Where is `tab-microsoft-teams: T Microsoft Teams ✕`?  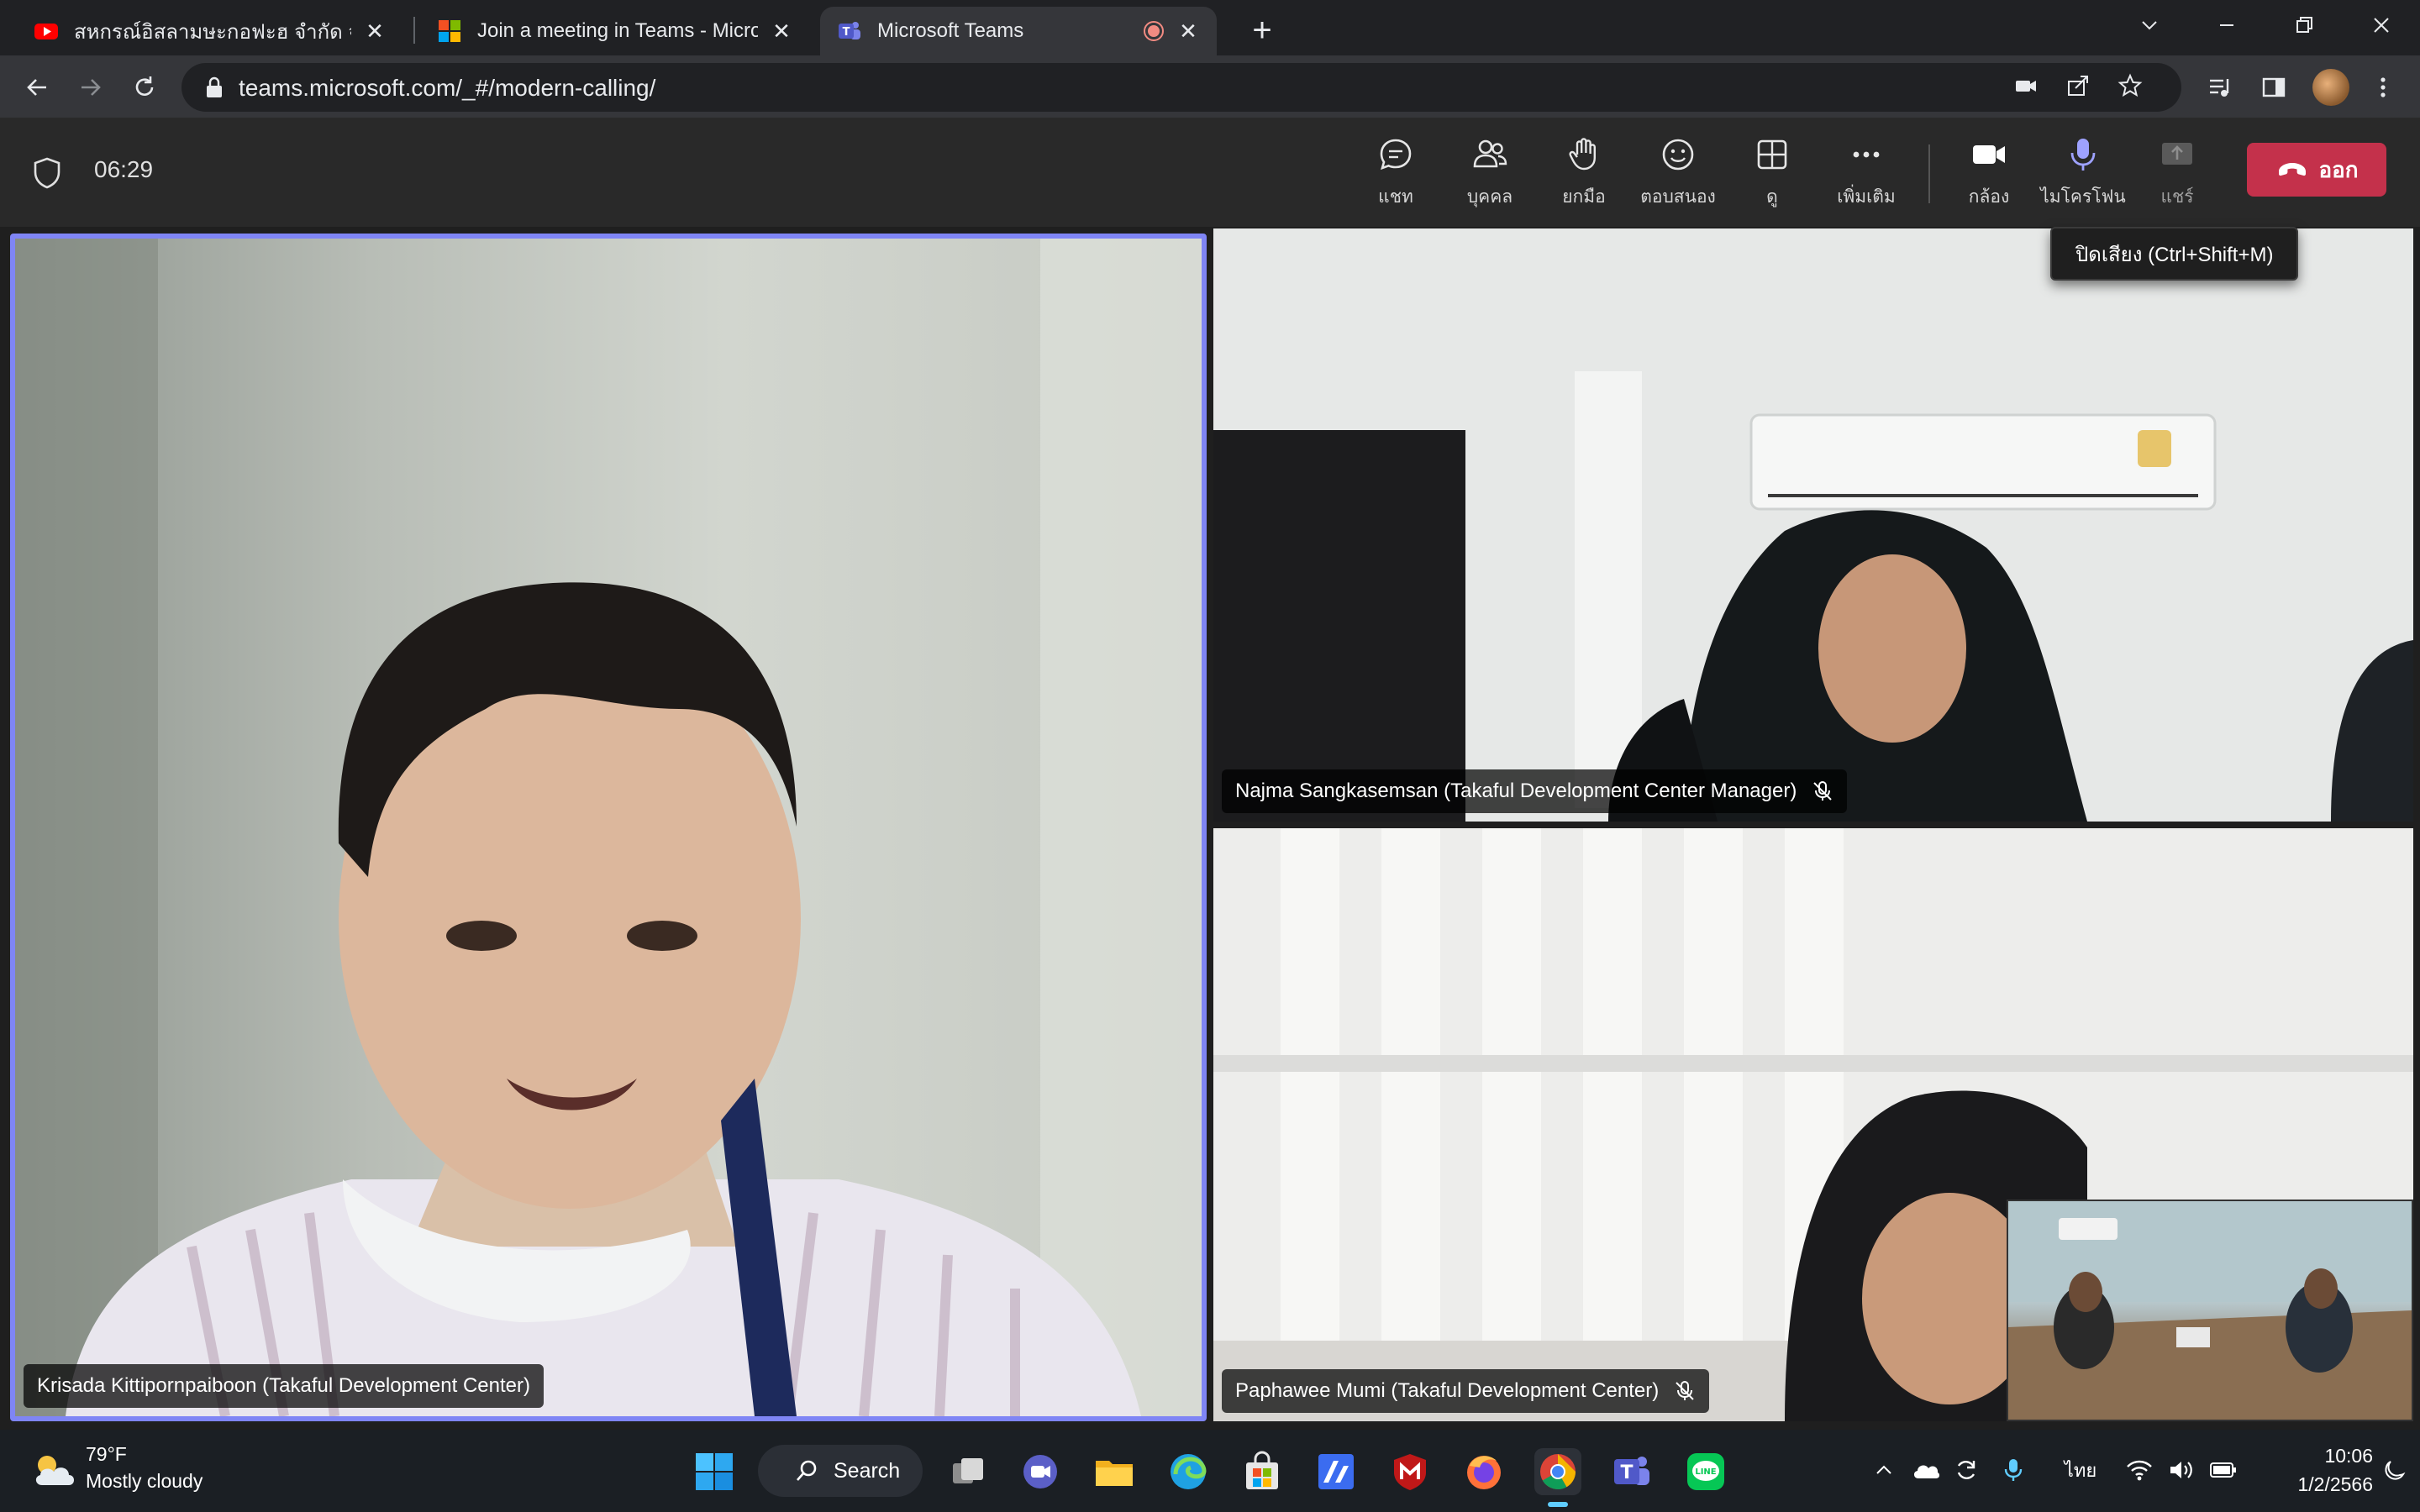
tab-microsoft-teams: T Microsoft Teams ✕ is located at coordinates (1019, 31).